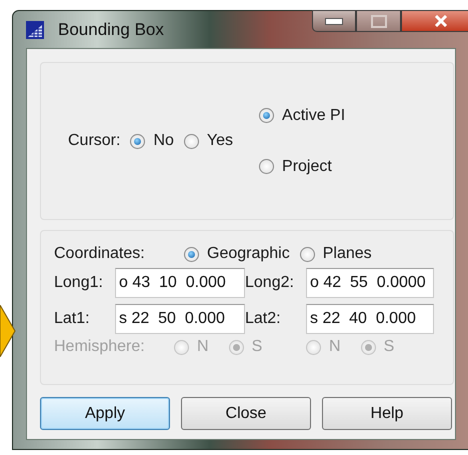 Image resolution: width=468 pixels, height=455 pixels. What do you see at coordinates (441, 21) in the screenshot?
I see `close-icon` at bounding box center [441, 21].